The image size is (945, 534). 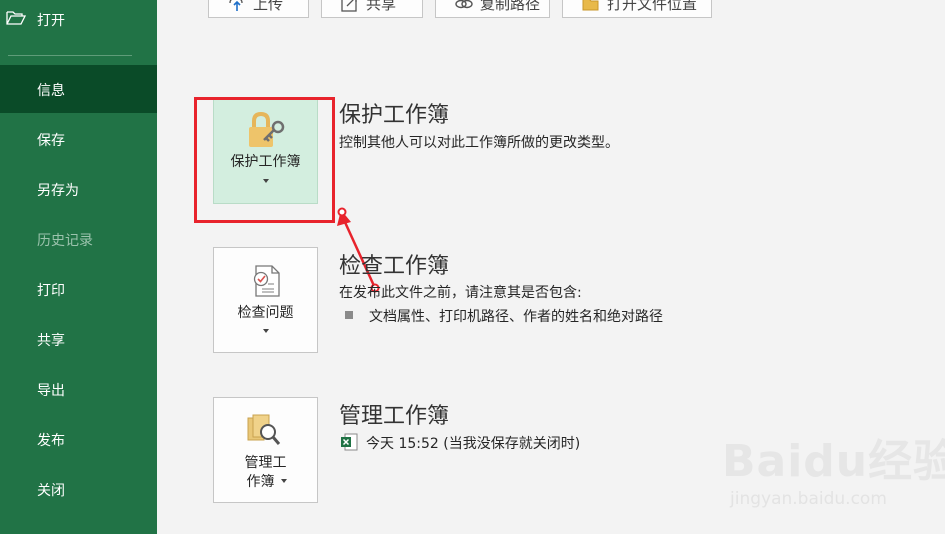 I want to click on check-for-issues-button: 检查问题, so click(x=265, y=300).